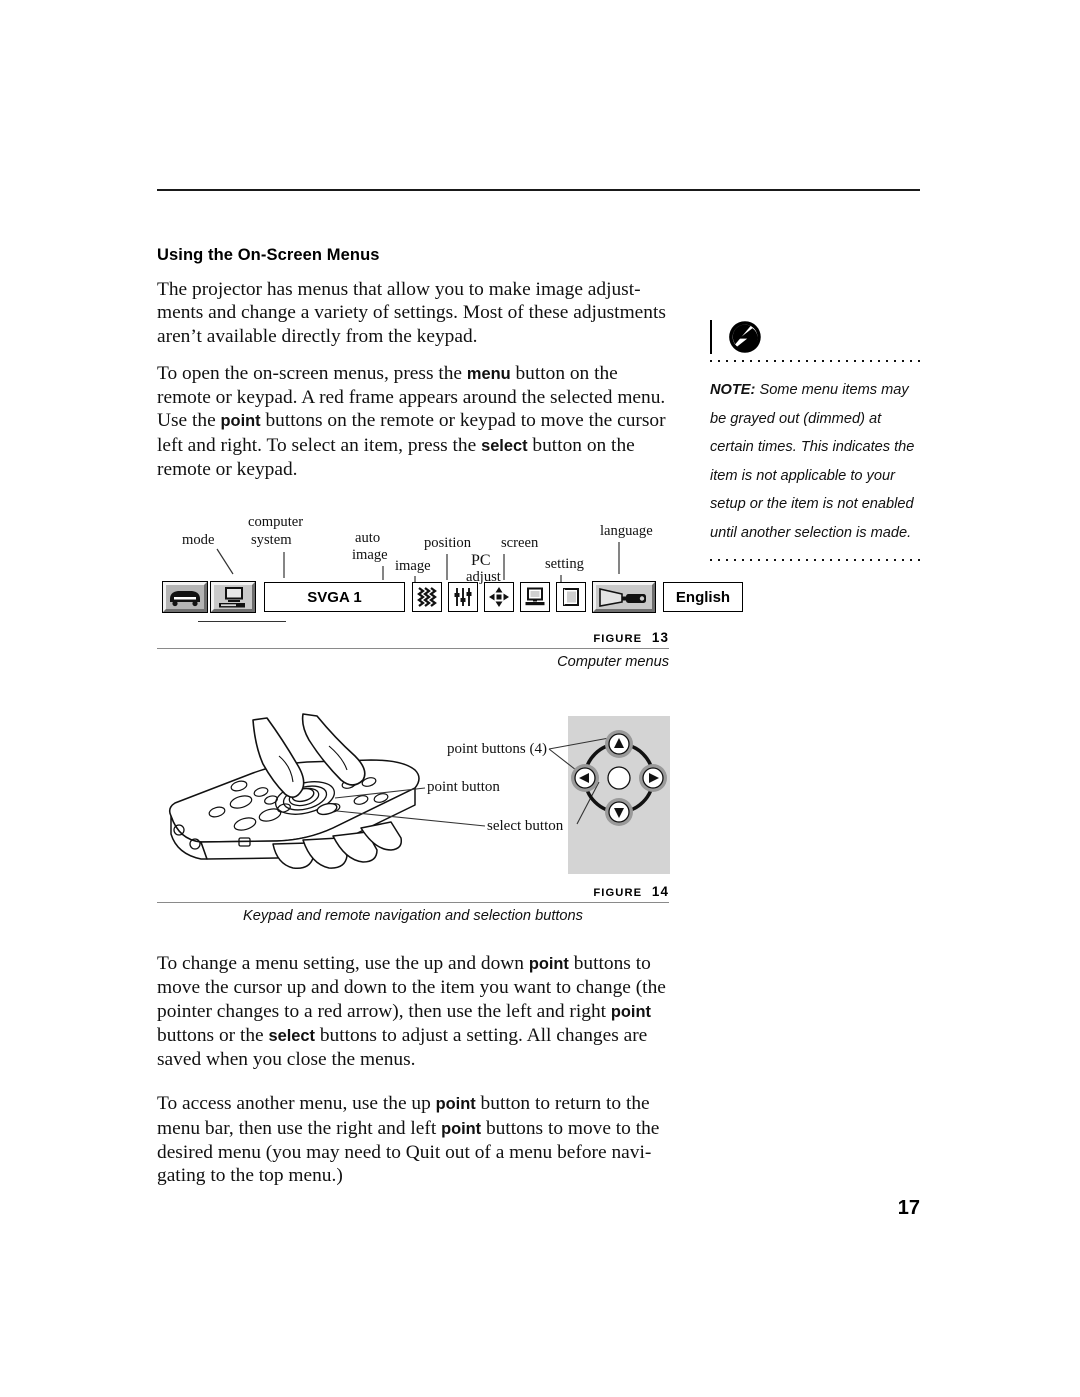 The width and height of the screenshot is (1080, 1397). What do you see at coordinates (619, 744) in the screenshot?
I see `point-button-up` at bounding box center [619, 744].